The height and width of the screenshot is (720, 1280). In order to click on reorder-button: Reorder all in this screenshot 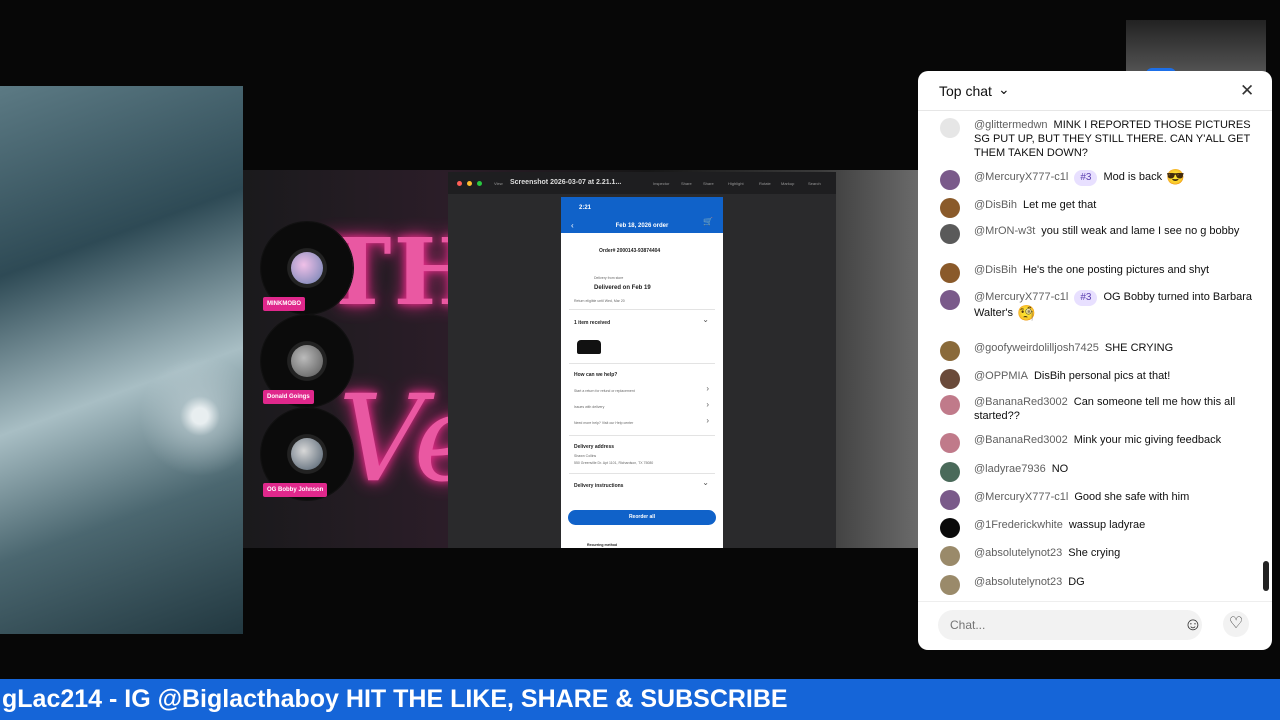, I will do `click(642, 517)`.